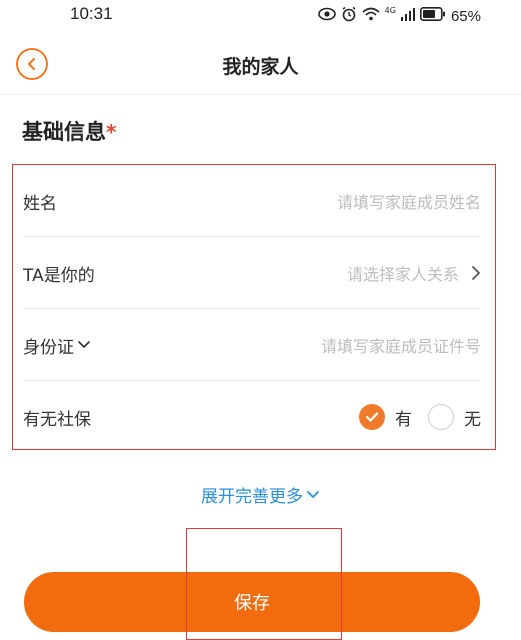 Image resolution: width=521 pixels, height=640 pixels. Describe the element at coordinates (402, 274) in the screenshot. I see `relation-placeholder: 请选择家人关系` at that location.